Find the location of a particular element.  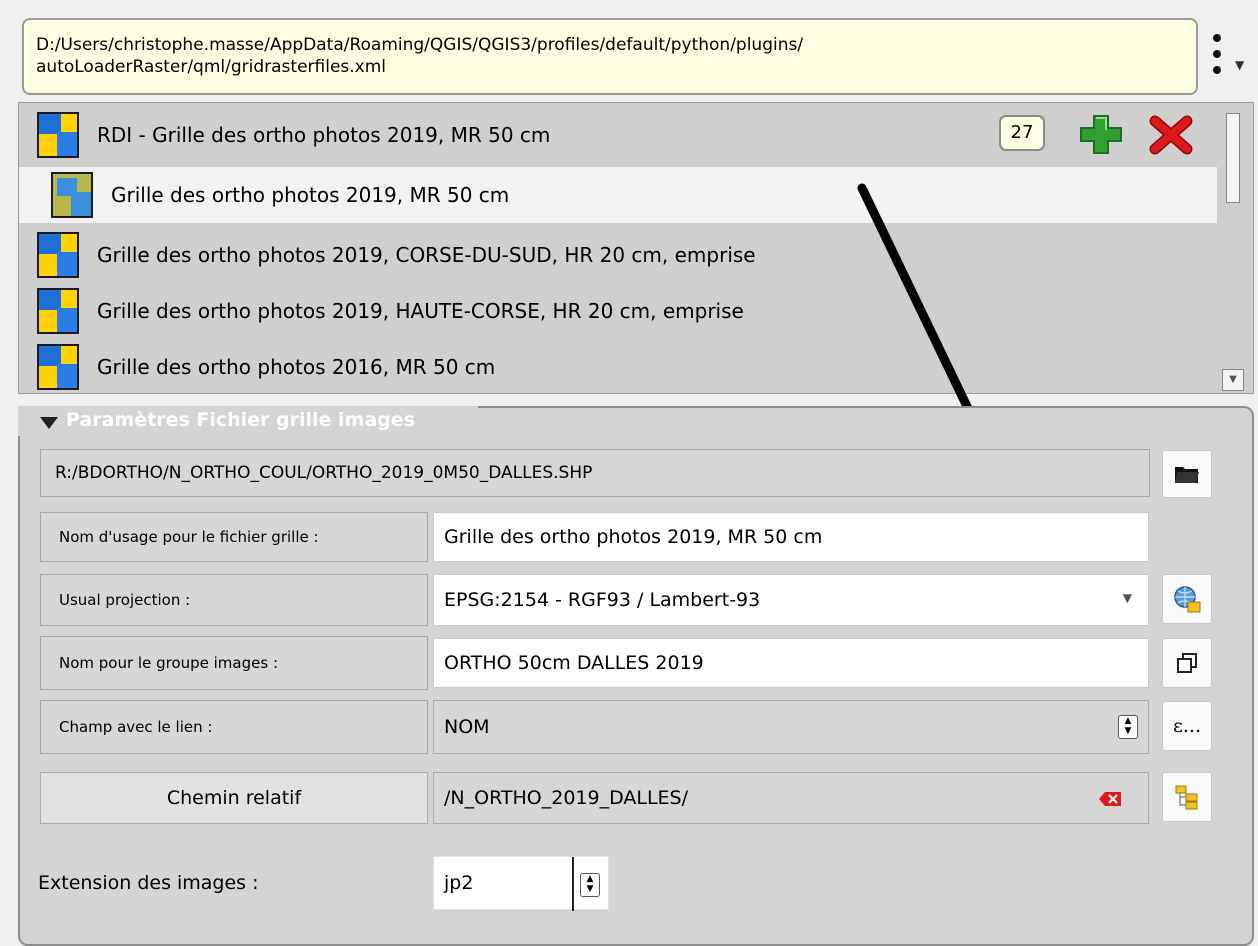

copy-button is located at coordinates (1187, 663).